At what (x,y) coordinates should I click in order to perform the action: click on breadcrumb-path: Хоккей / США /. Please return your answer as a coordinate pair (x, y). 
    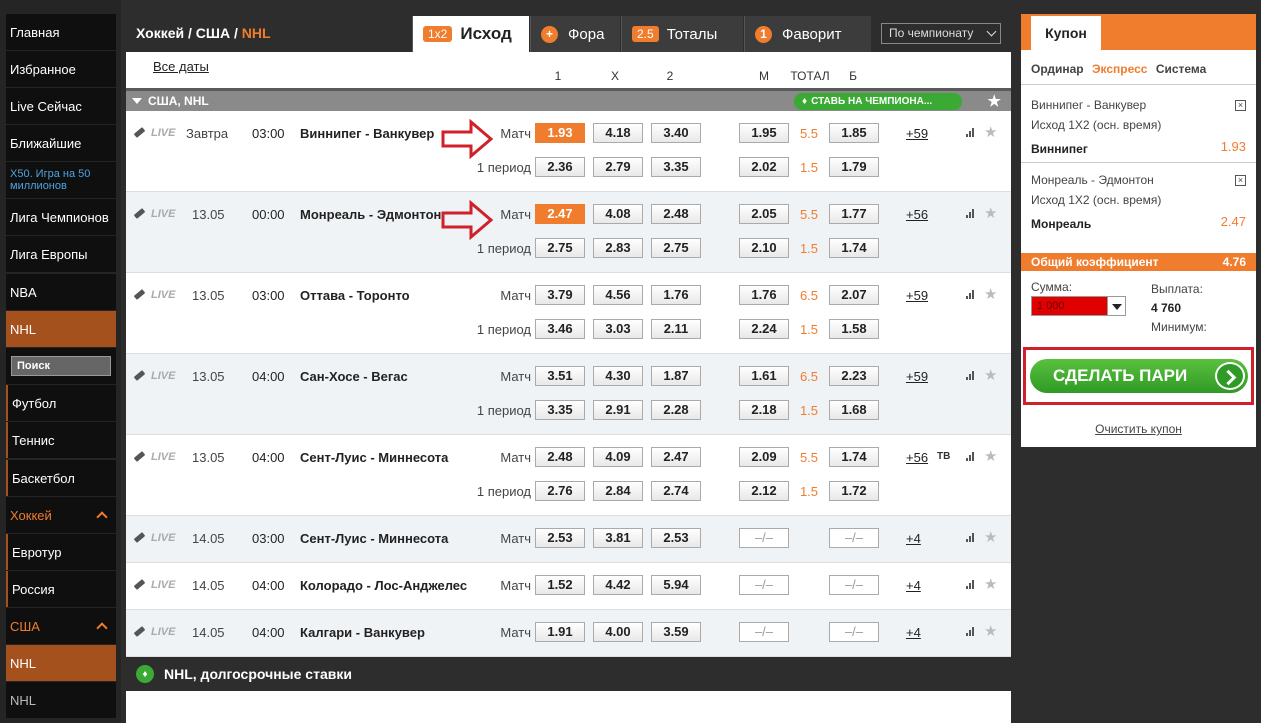
    Looking at the image, I should click on (189, 33).